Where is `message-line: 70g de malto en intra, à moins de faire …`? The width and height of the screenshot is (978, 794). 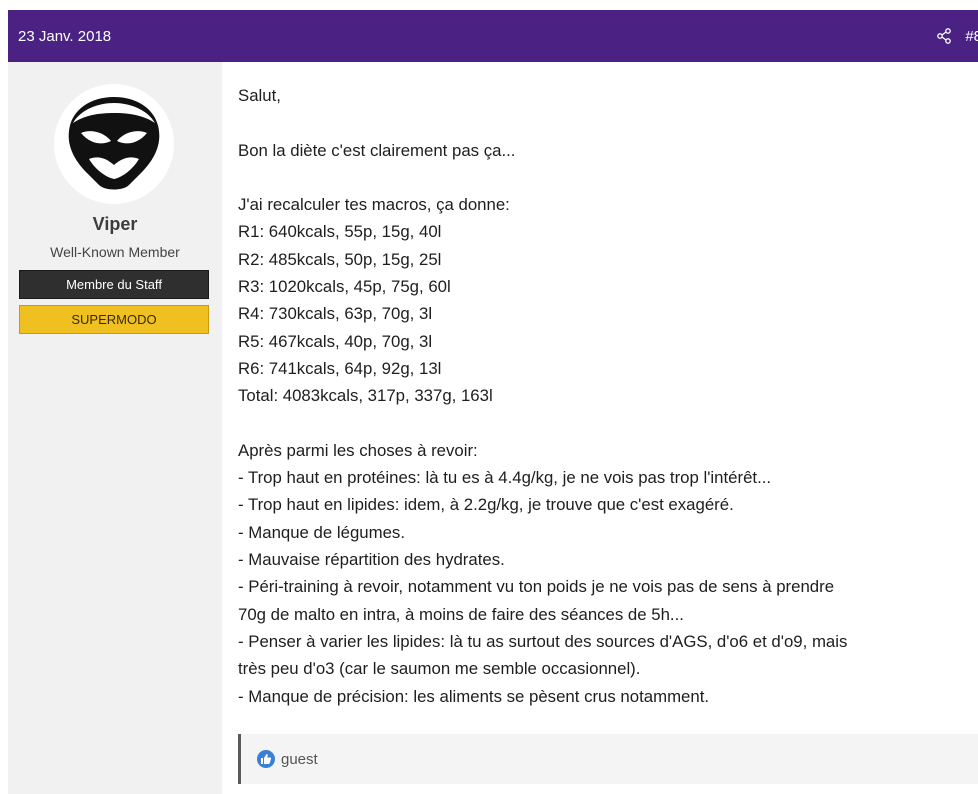 message-line: 70g de malto en intra, à moins de faire … is located at coordinates (461, 614).